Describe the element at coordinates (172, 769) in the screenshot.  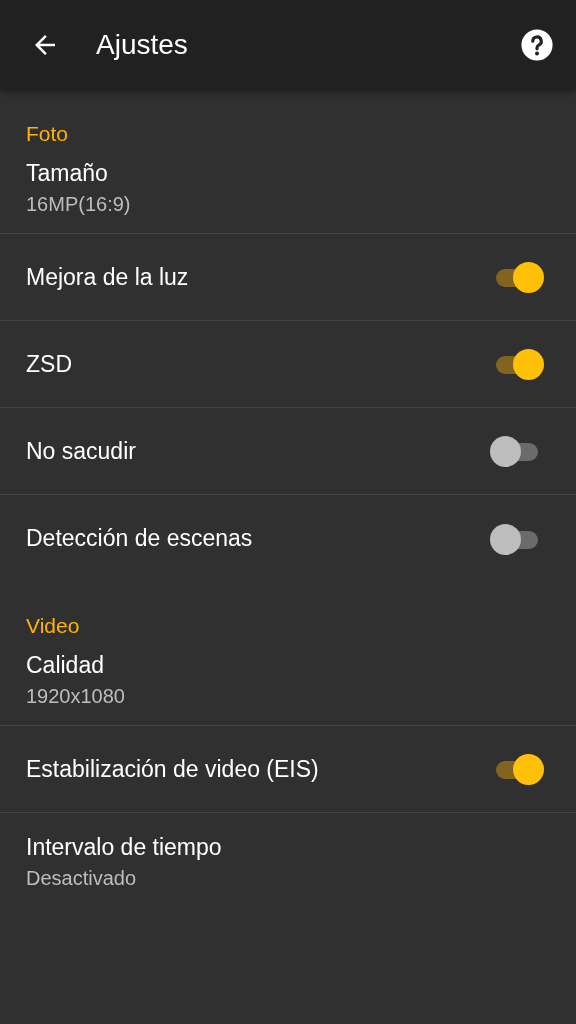
I see `setting-label: Estabilización de video (EIS)` at that location.